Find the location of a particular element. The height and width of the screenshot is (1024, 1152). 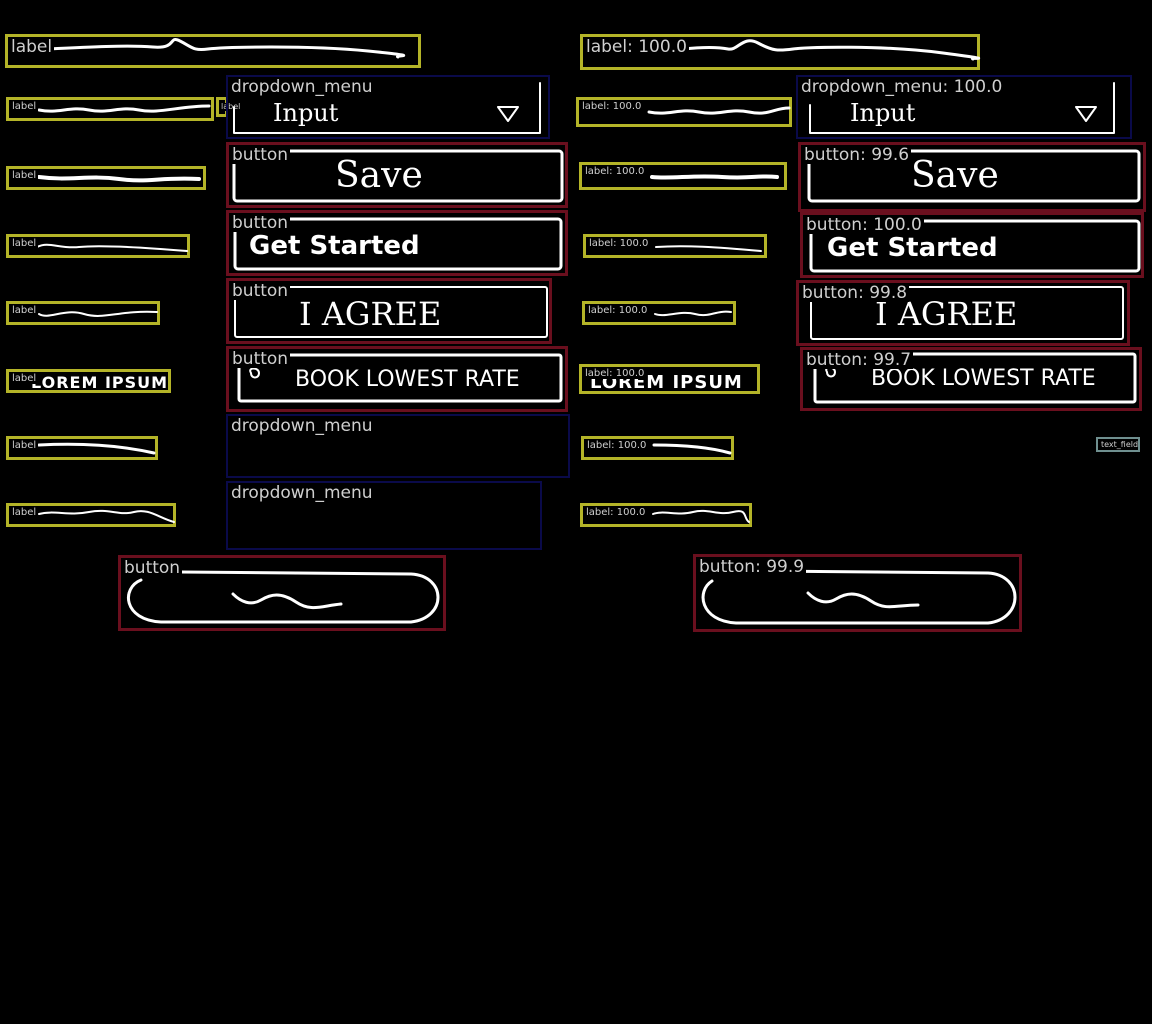

label-box-r6: LOREM IPSUM label: 100.0 is located at coordinates (669, 379).